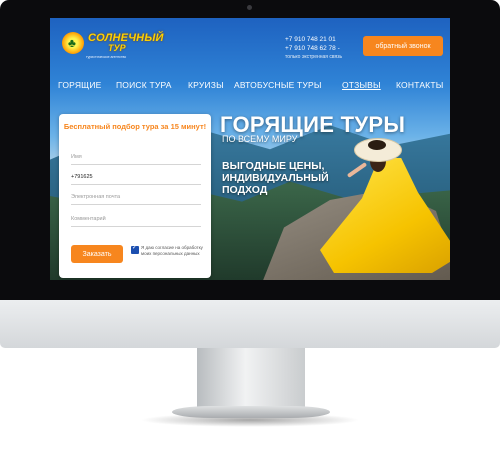  I want to click on comment-field, so click(136, 219).